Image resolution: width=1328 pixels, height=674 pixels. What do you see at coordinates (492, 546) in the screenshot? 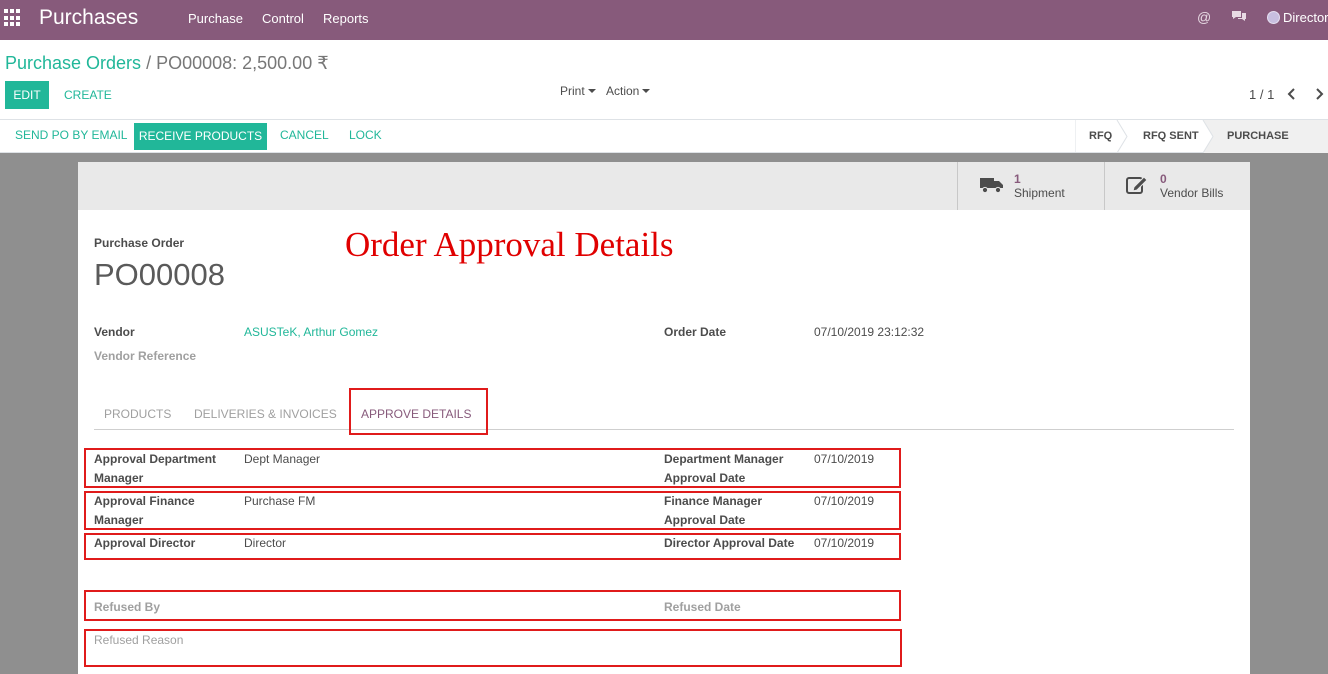
I see `annotation-box-director` at bounding box center [492, 546].